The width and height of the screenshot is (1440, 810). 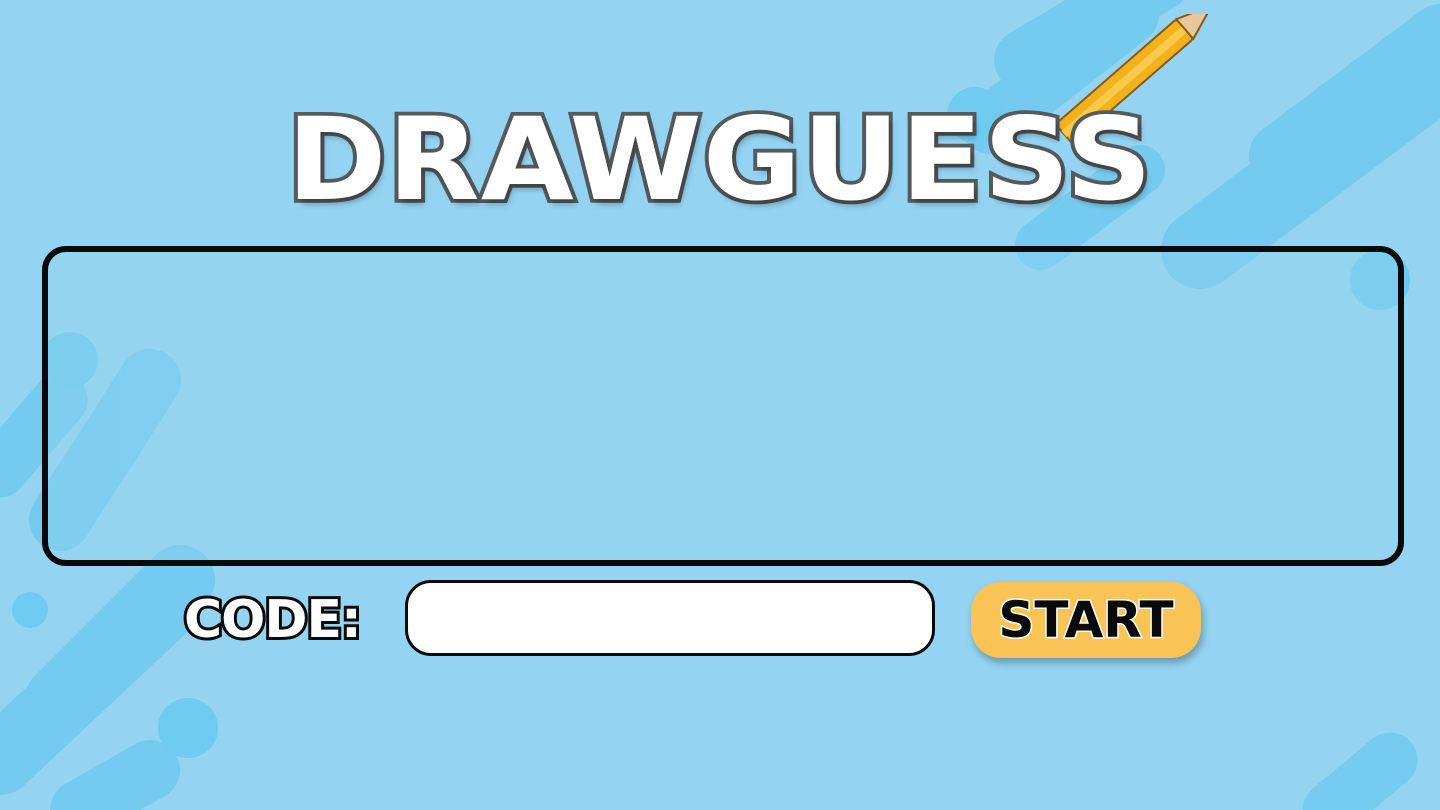 I want to click on code-label: CODE:, so click(x=273, y=620).